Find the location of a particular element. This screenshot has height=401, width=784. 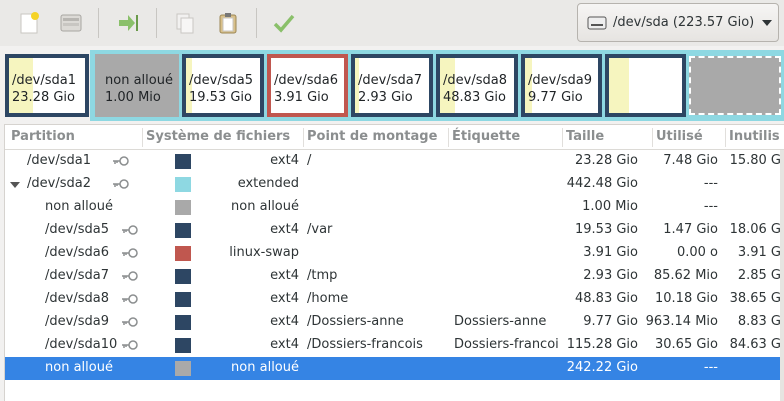

partition-name: /dev/sda5 is located at coordinates (77, 229).